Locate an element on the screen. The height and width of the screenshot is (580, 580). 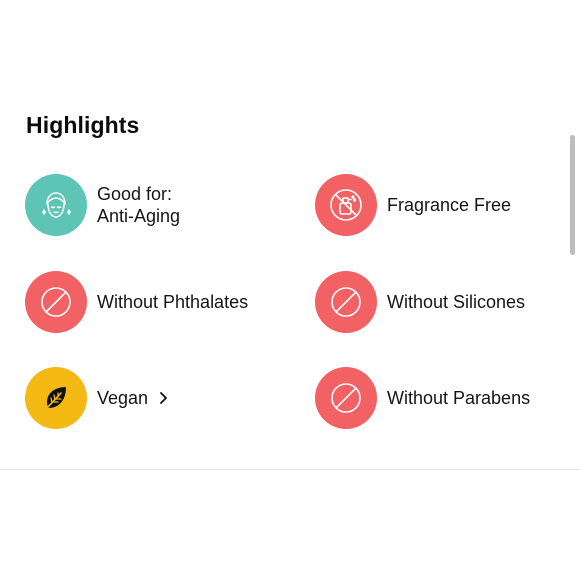
leaf-icon is located at coordinates (56, 398).